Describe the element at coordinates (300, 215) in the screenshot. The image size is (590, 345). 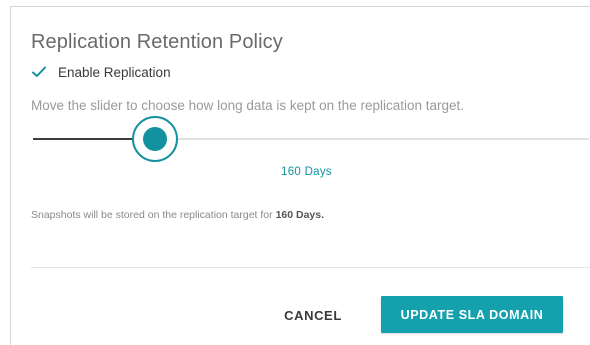
I see `summary-value: 160 Days.` at that location.